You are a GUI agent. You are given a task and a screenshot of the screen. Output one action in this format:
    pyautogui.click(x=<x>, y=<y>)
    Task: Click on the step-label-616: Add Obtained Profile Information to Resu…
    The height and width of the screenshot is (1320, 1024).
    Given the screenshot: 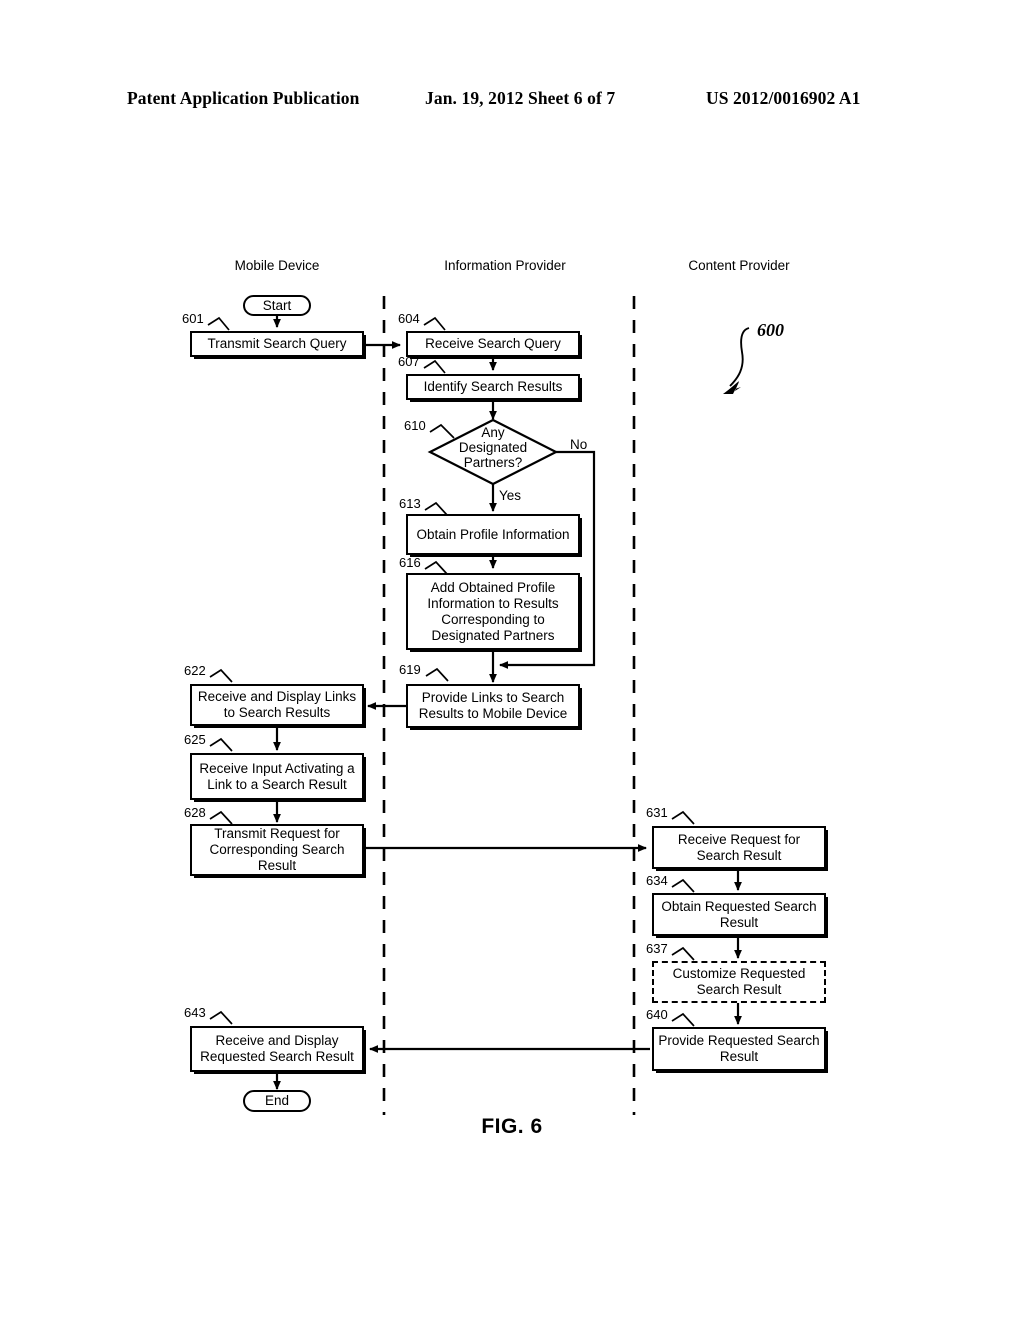 What is the action you would take?
    pyautogui.click(x=493, y=611)
    